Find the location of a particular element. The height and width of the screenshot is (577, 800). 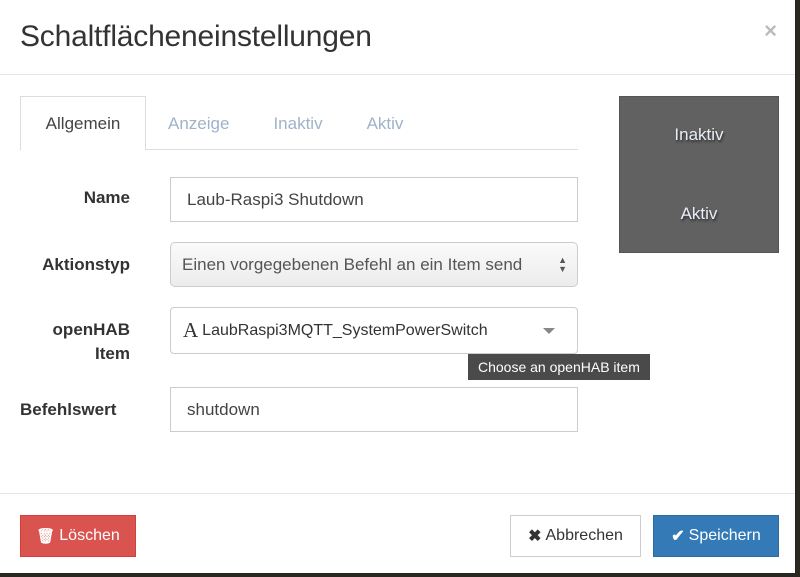

tab-anzeige: Anzeige is located at coordinates (198, 123).